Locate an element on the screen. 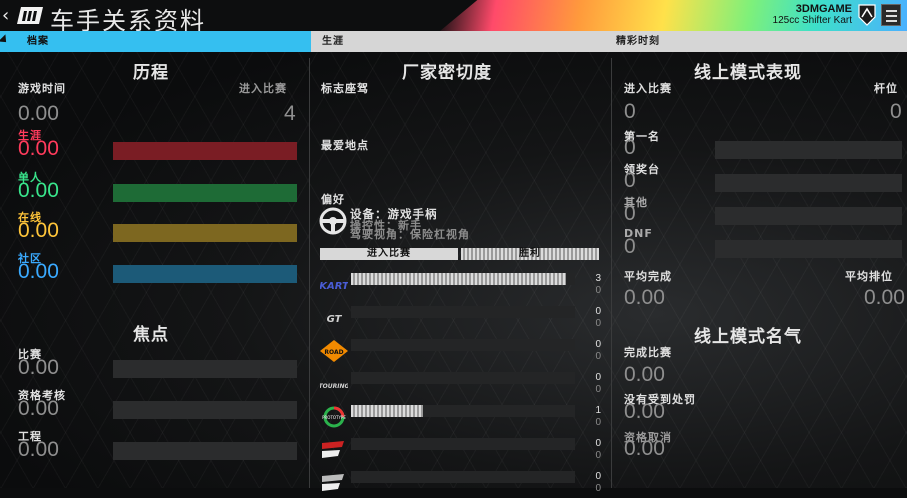 The width and height of the screenshot is (907, 498). driver-badge-icon is located at coordinates (867, 15).